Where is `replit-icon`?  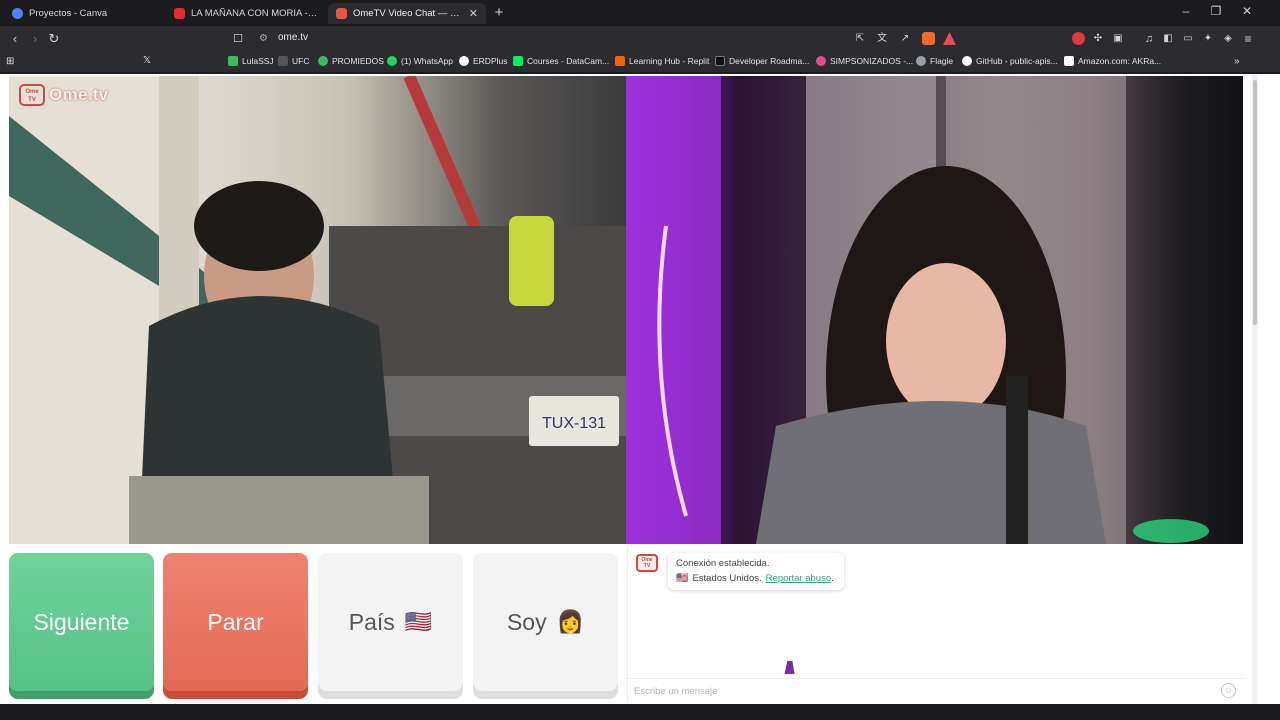 replit-icon is located at coordinates (620, 61).